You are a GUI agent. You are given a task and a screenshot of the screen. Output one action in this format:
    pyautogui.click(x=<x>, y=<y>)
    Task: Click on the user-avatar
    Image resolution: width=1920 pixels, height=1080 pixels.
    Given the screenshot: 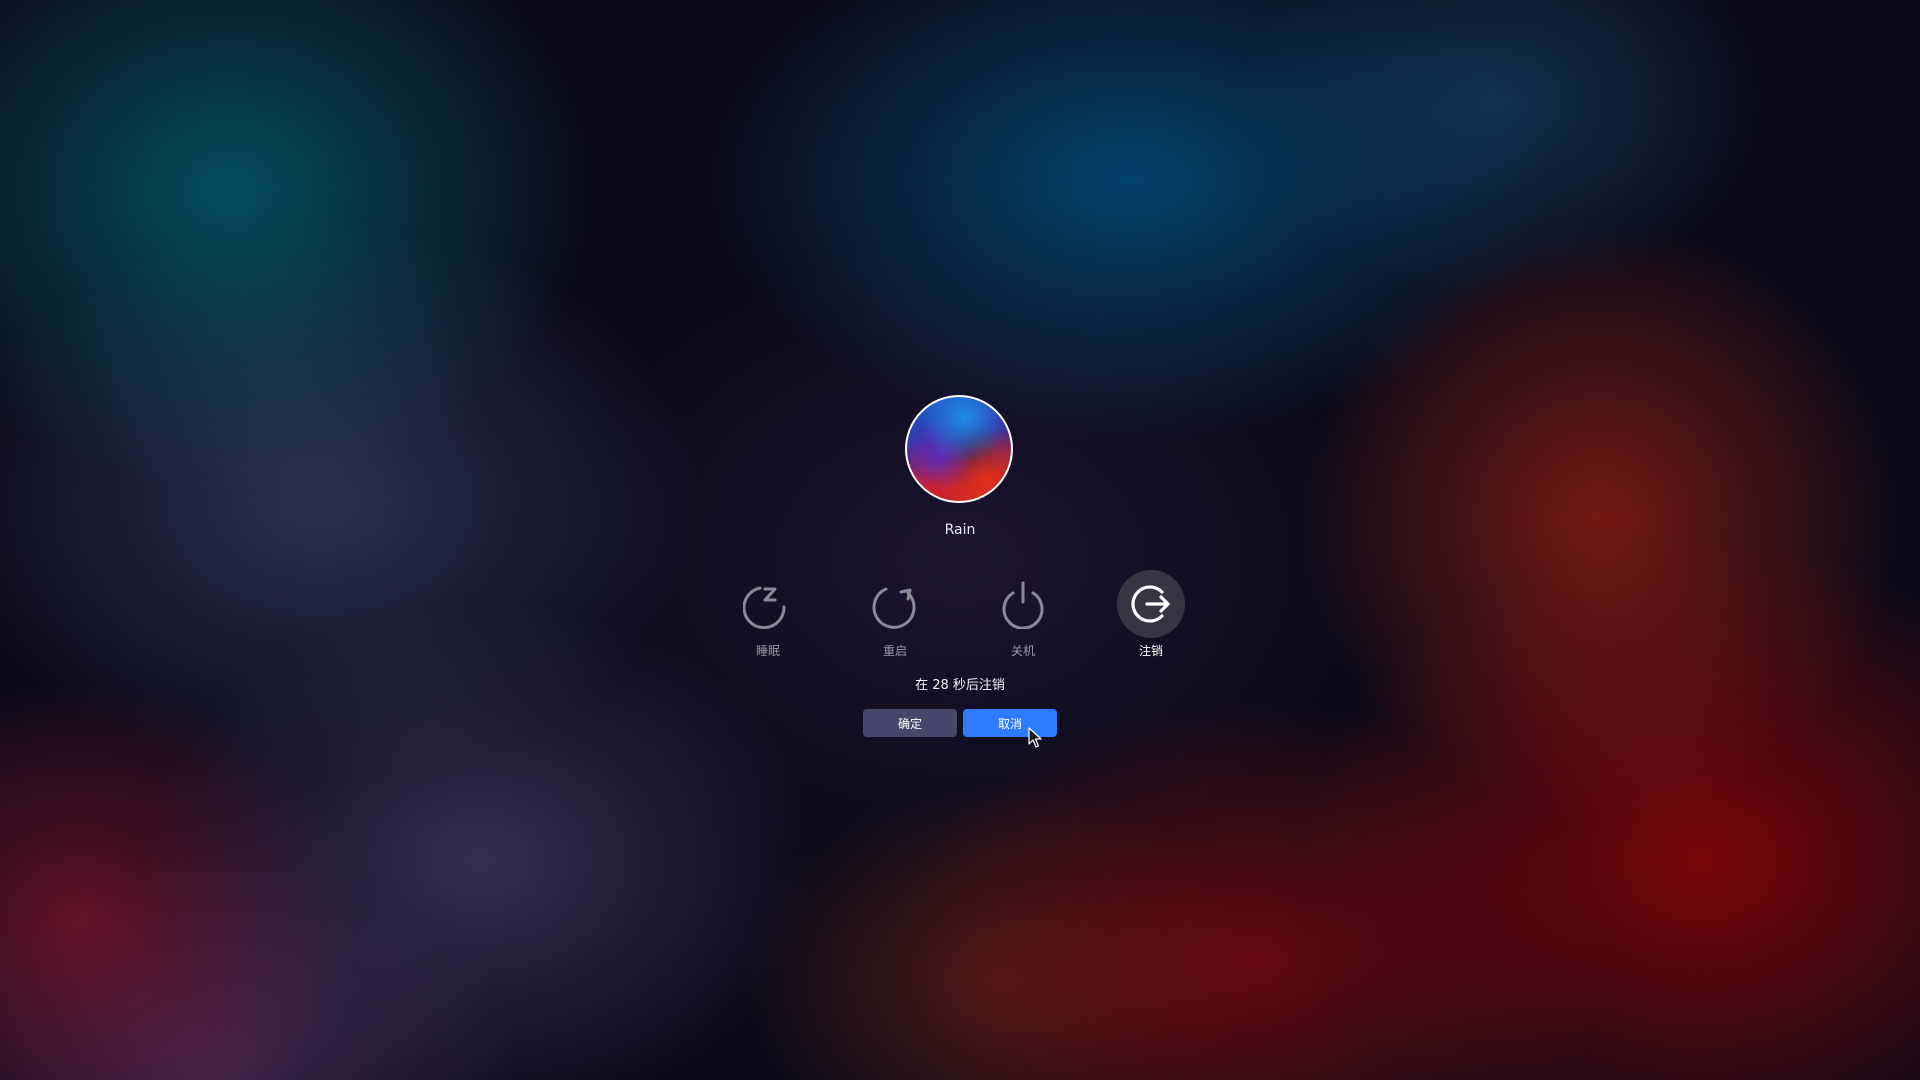 What is the action you would take?
    pyautogui.click(x=959, y=449)
    